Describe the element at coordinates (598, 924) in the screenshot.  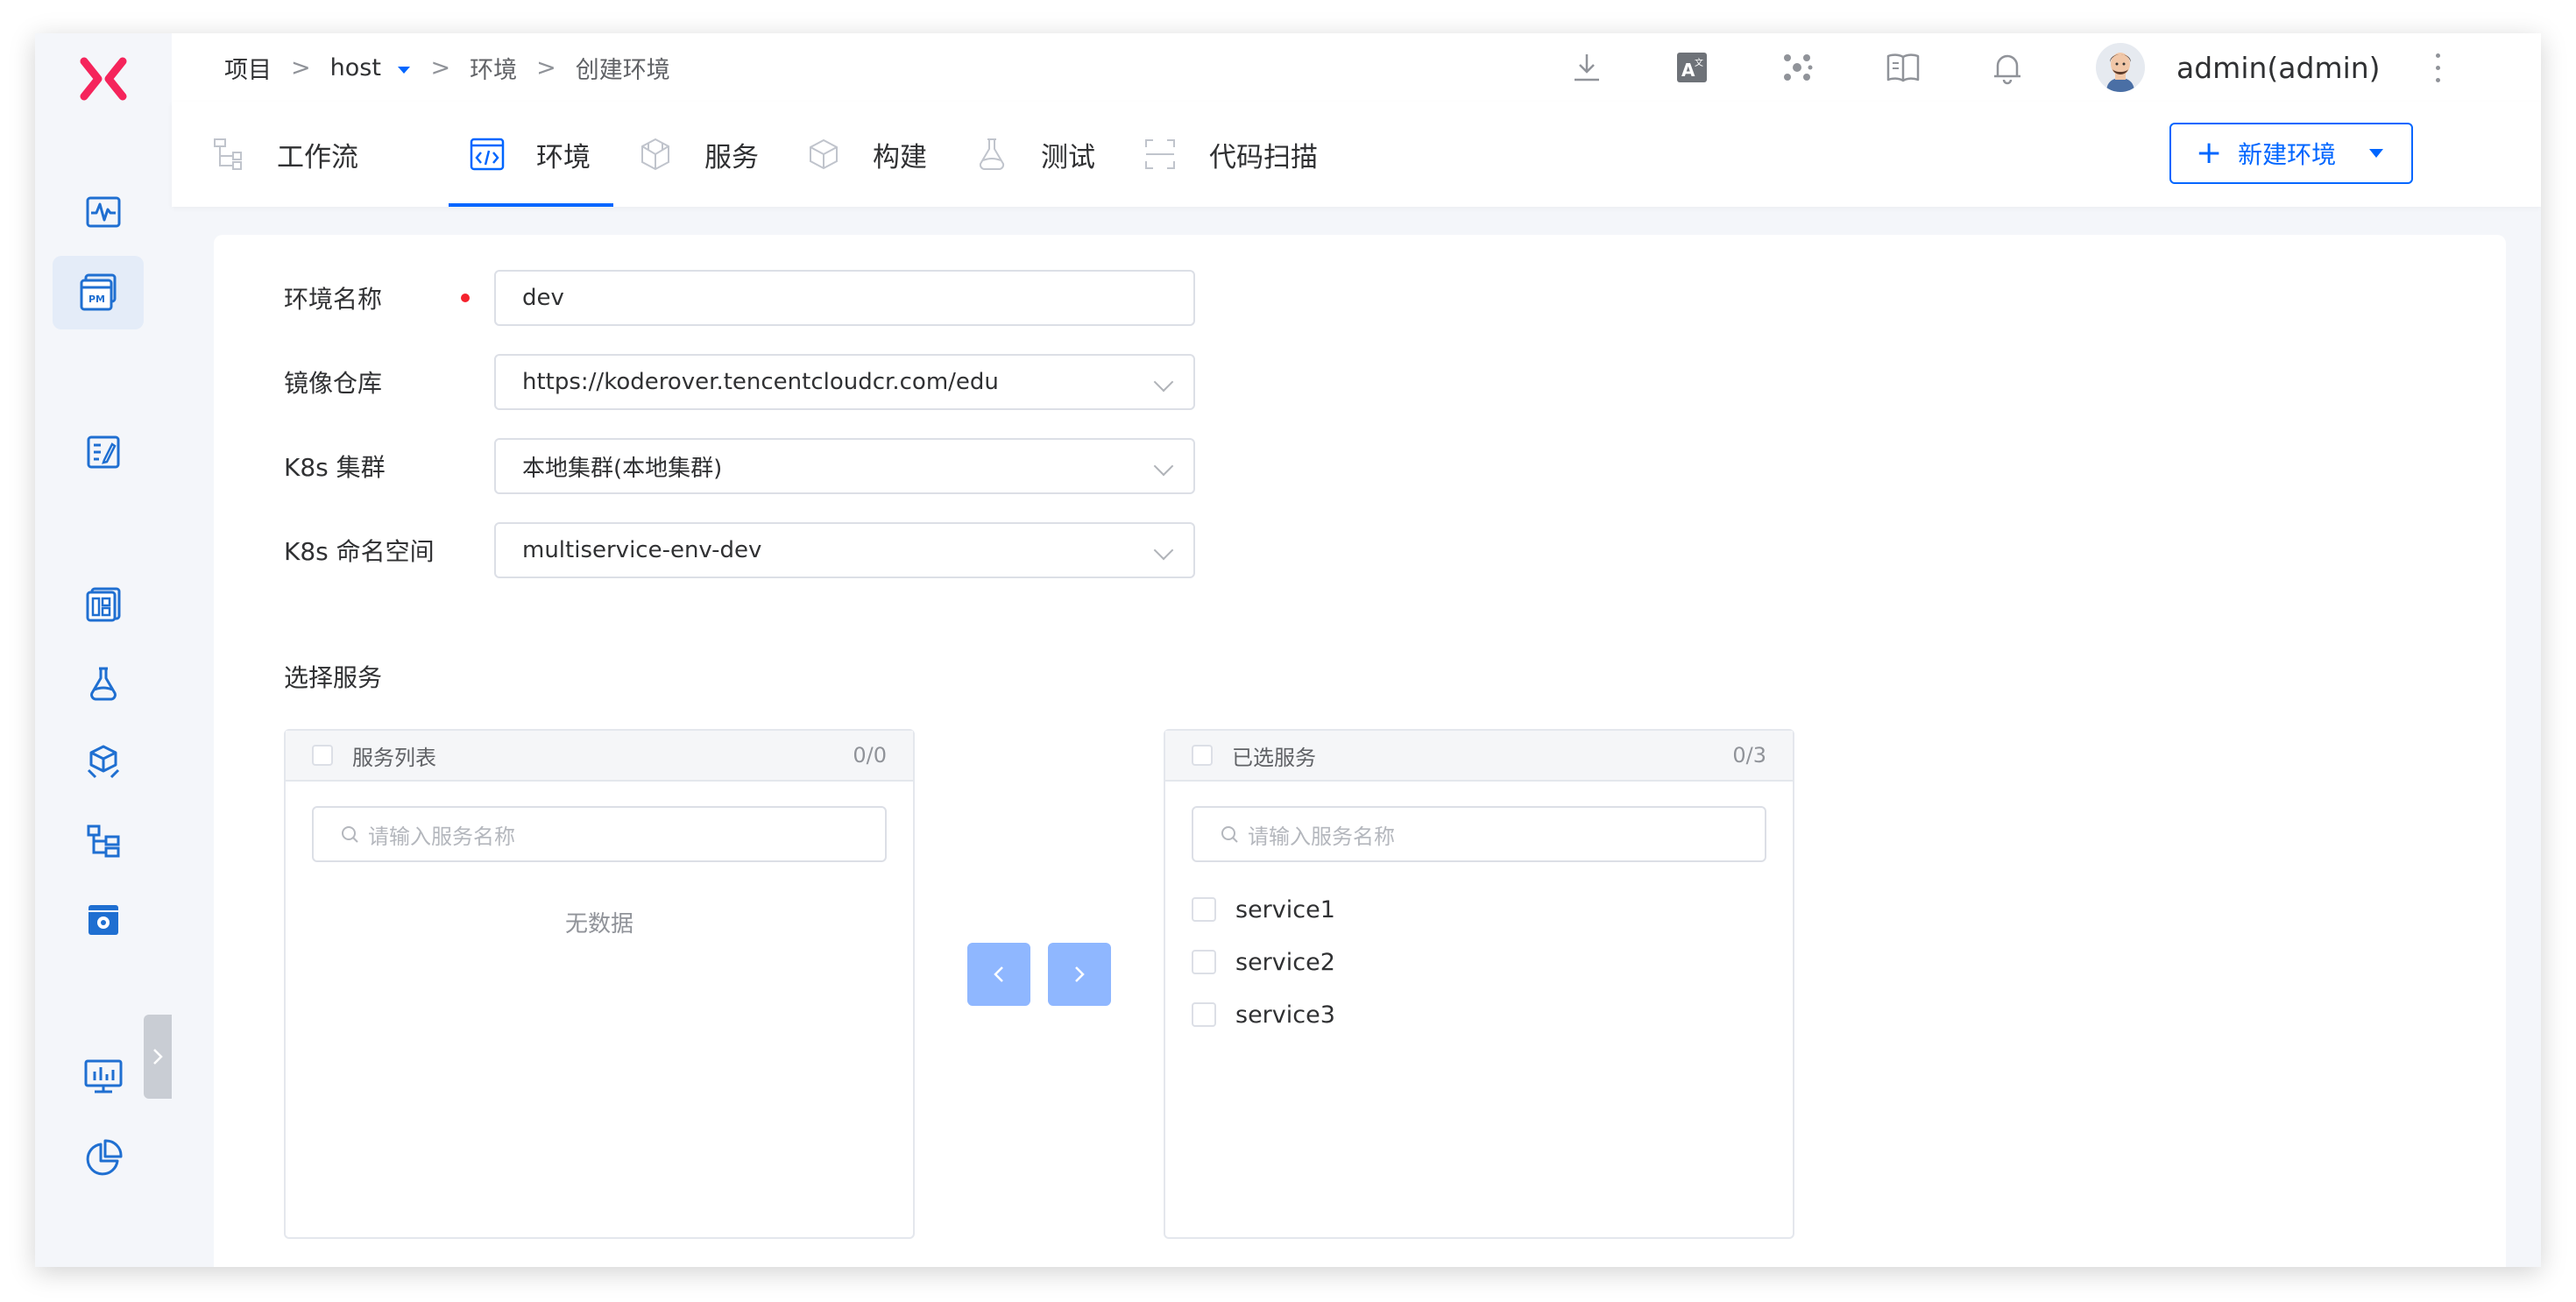
I see `empty-state: 无数据` at that location.